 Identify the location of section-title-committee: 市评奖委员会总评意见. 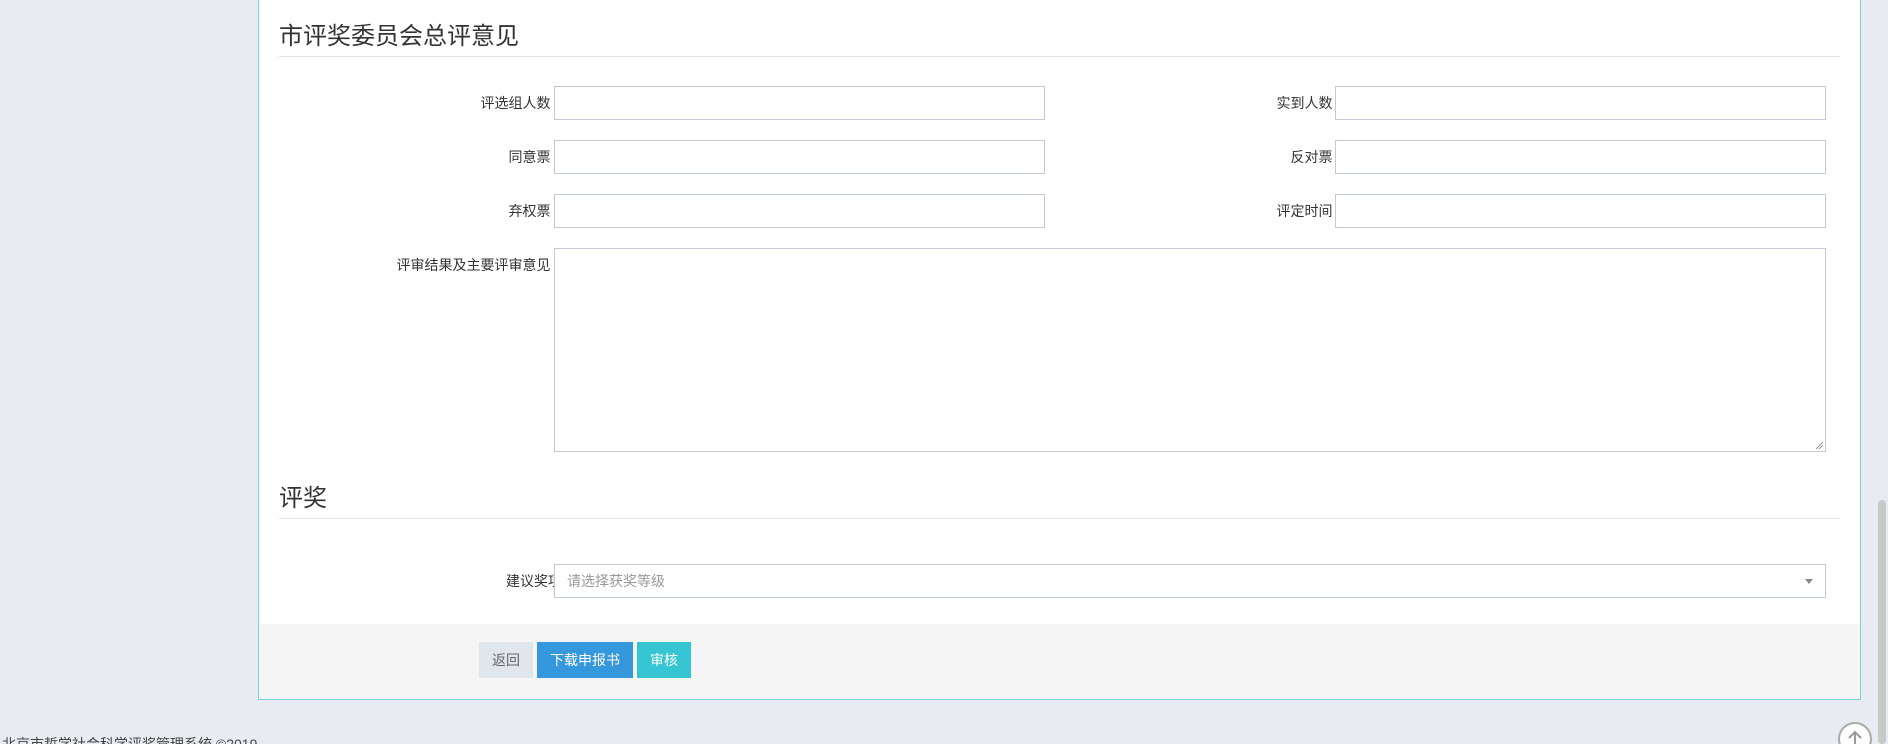
(399, 36).